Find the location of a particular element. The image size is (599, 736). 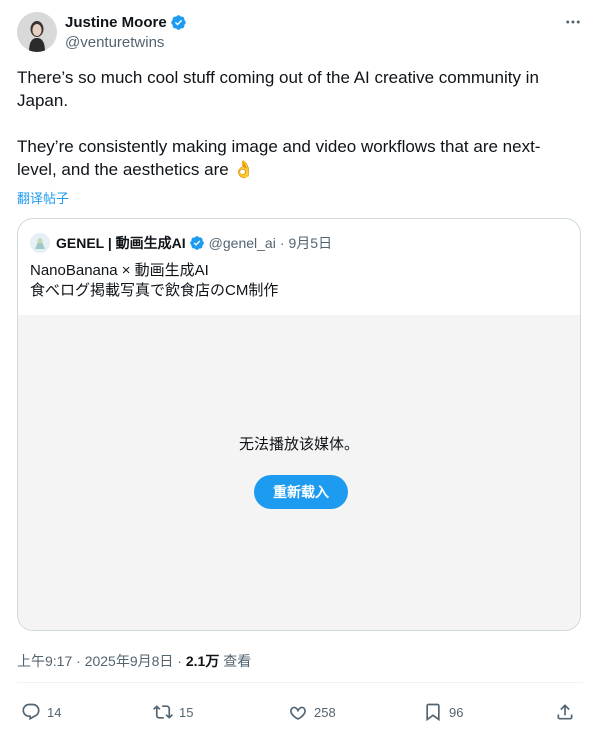

reply-button: 14 is located at coordinates (41, 712).